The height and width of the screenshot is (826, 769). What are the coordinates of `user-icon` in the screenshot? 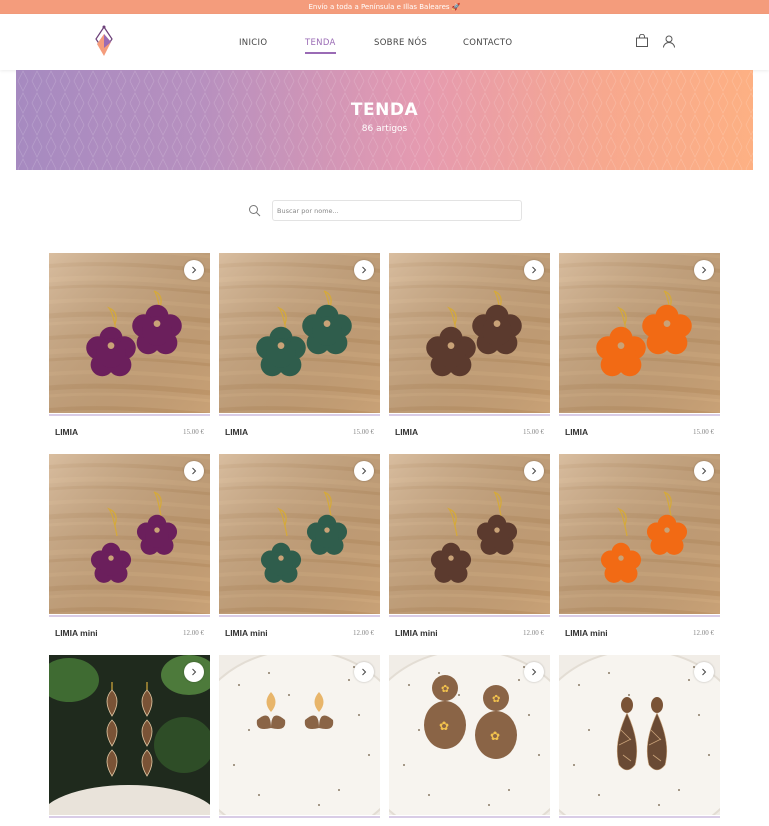 It's located at (669, 41).